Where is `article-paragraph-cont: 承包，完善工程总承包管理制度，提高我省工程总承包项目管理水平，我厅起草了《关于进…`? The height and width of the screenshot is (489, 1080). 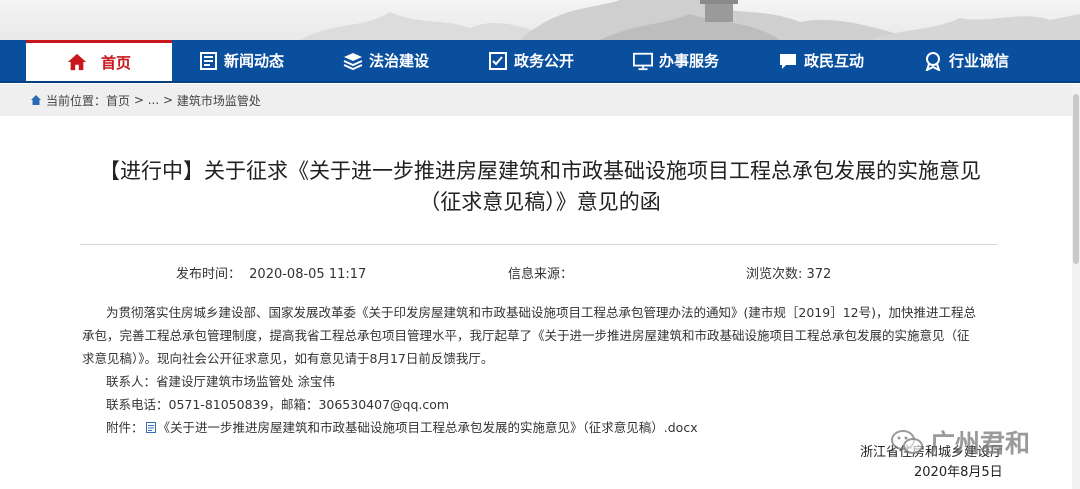
article-paragraph-cont: 承包，完善工程总承包管理制度，提高我省工程总承包项目管理水平，我厅起草了《关于进… is located at coordinates (542, 335).